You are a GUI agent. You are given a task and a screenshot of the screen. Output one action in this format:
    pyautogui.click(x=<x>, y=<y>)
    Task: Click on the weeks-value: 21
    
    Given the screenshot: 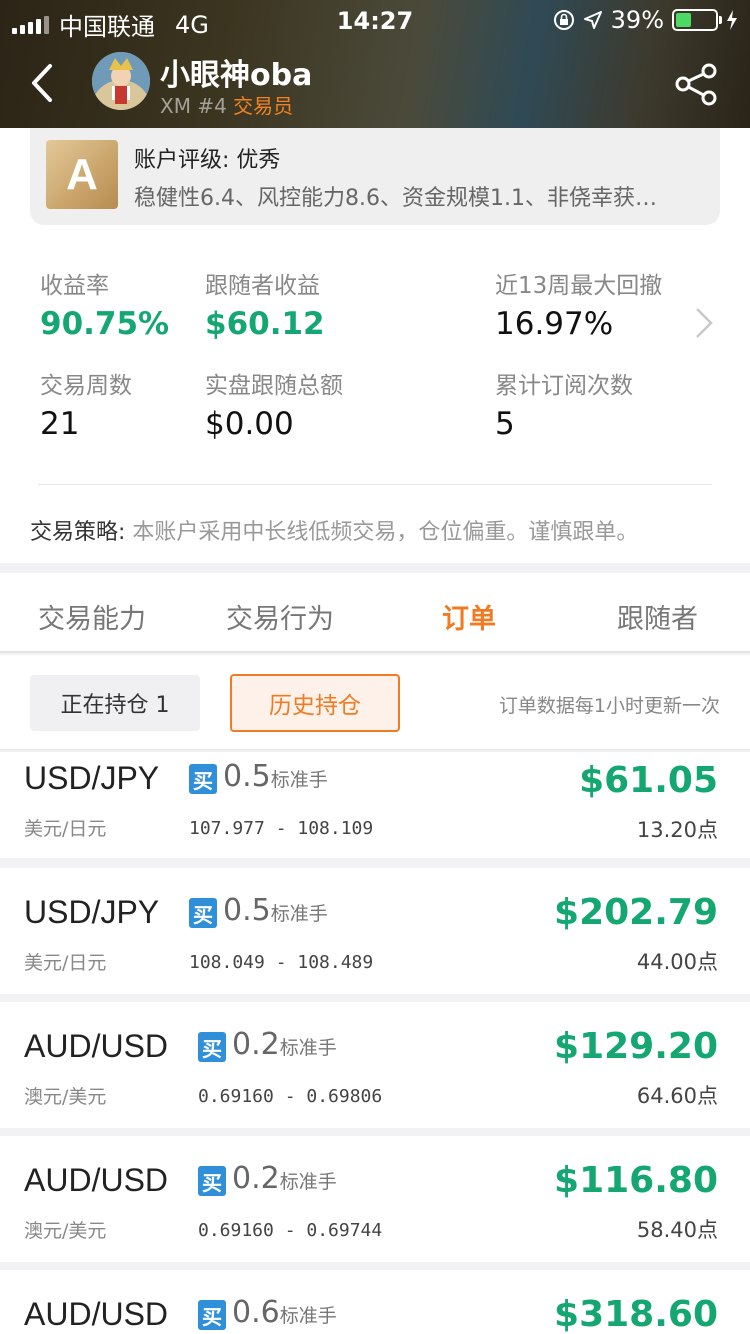 What is the action you would take?
    pyautogui.click(x=60, y=424)
    